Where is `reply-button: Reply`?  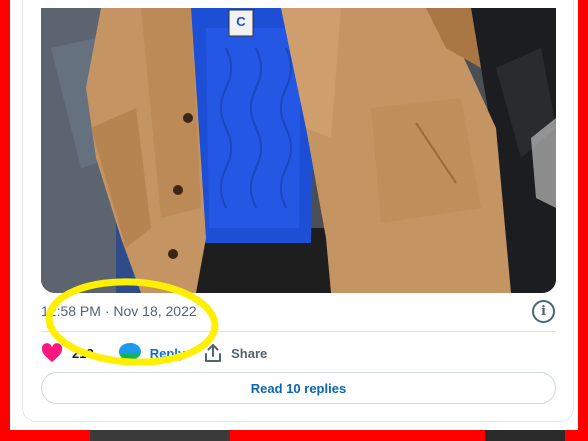
reply-button: Reply is located at coordinates (151, 353).